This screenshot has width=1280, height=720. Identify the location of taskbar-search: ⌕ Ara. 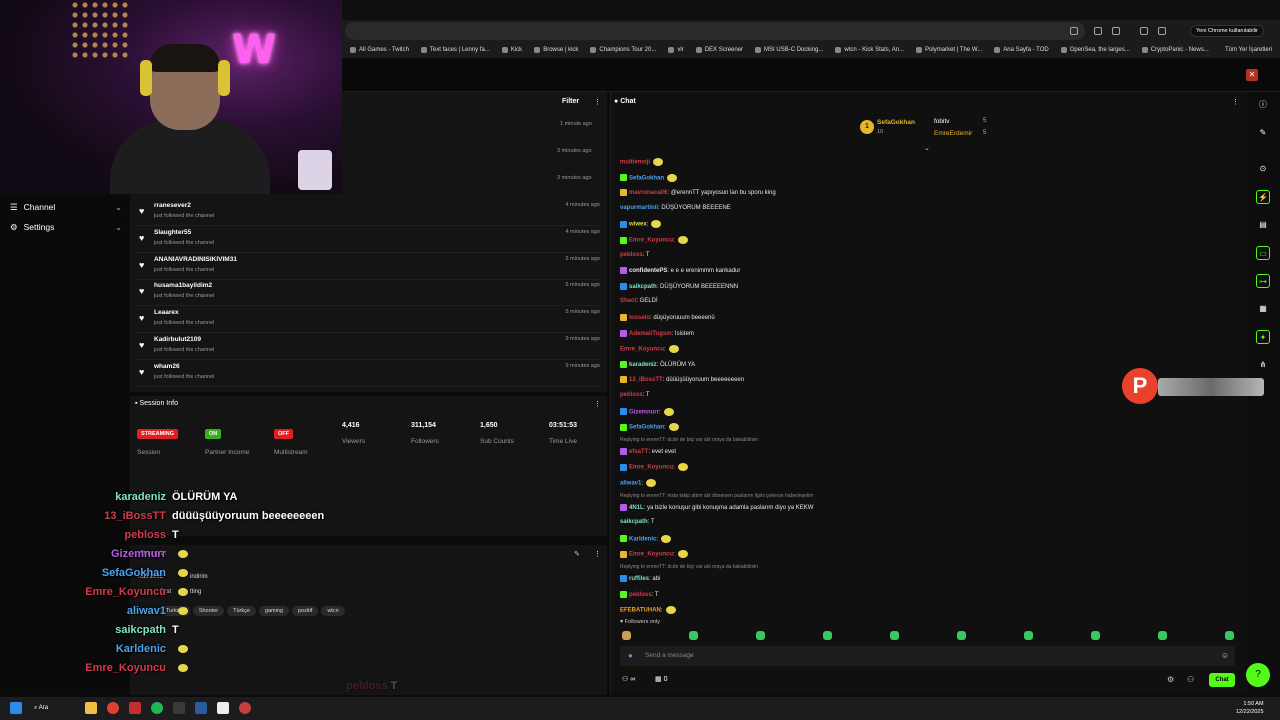
(54, 708).